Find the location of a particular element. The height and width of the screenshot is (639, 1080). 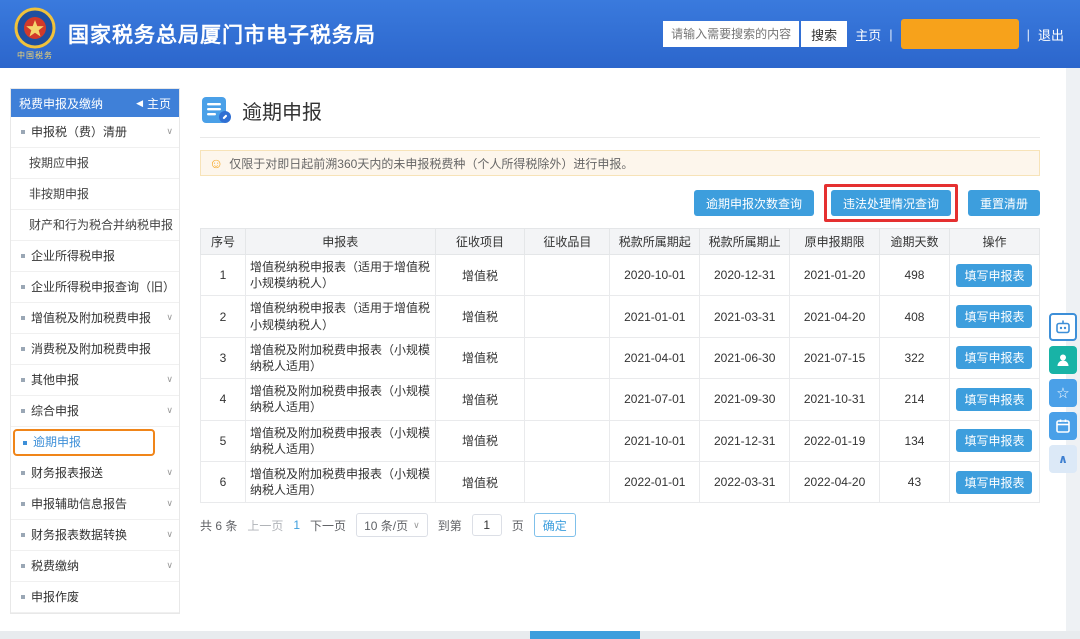

site-title: 国家税务总局厦门市电子税务局 is located at coordinates (222, 35).